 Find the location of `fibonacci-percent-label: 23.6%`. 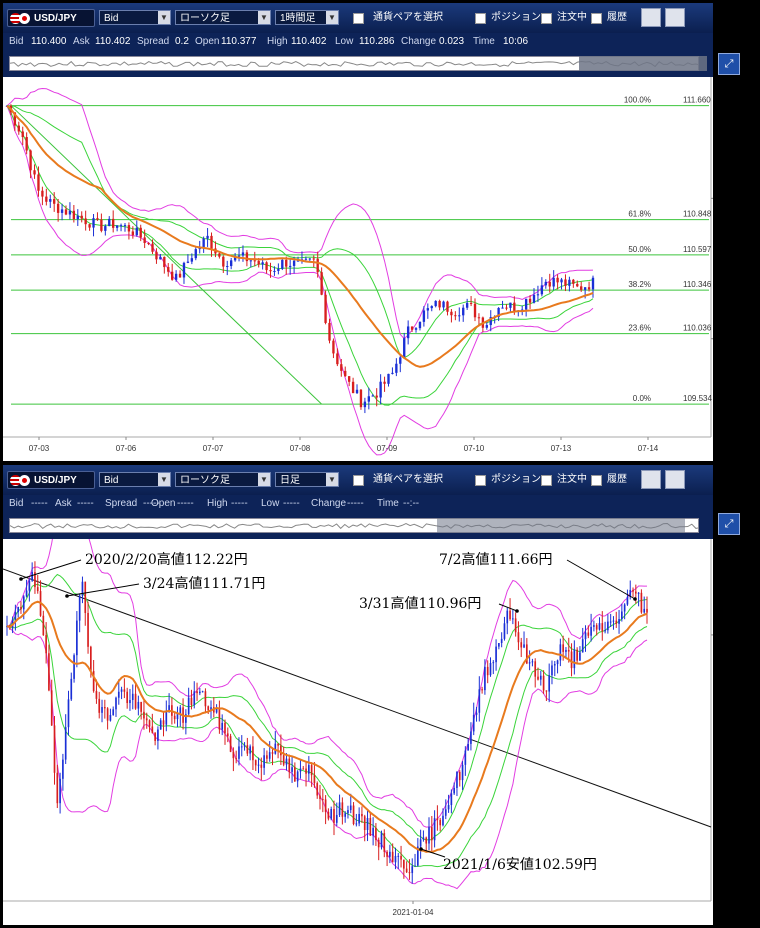

fibonacci-percent-label: 23.6% is located at coordinates (639, 328).